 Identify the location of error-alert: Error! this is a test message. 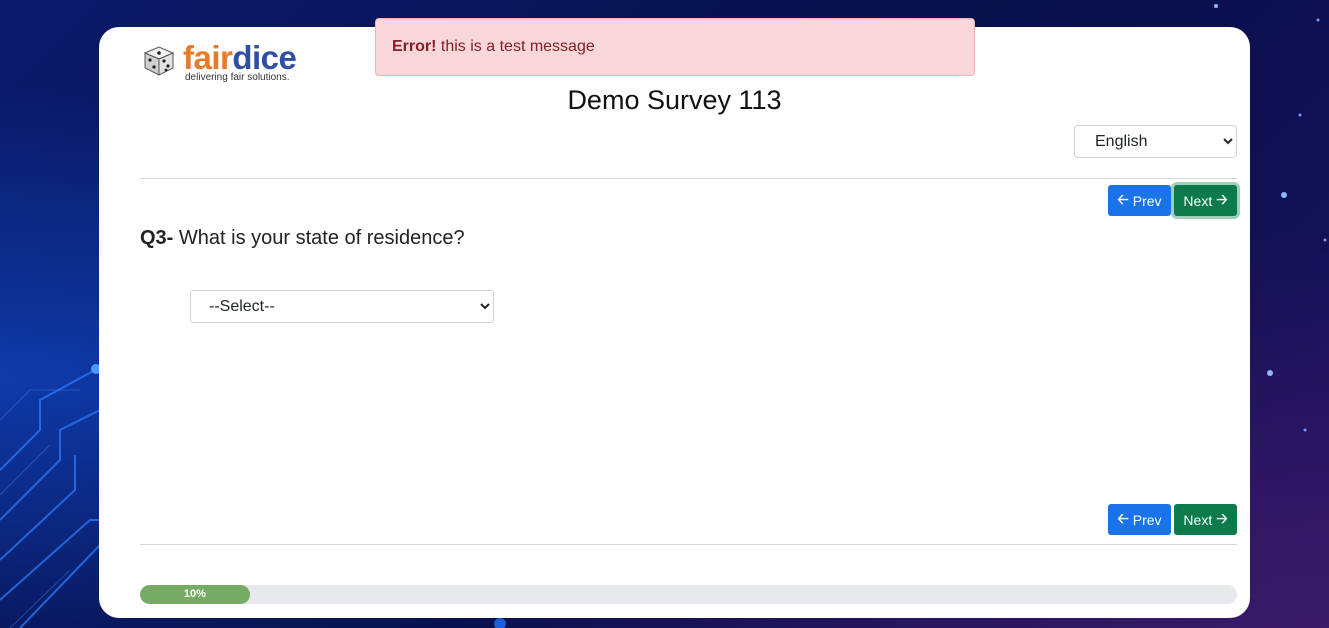
(675, 47).